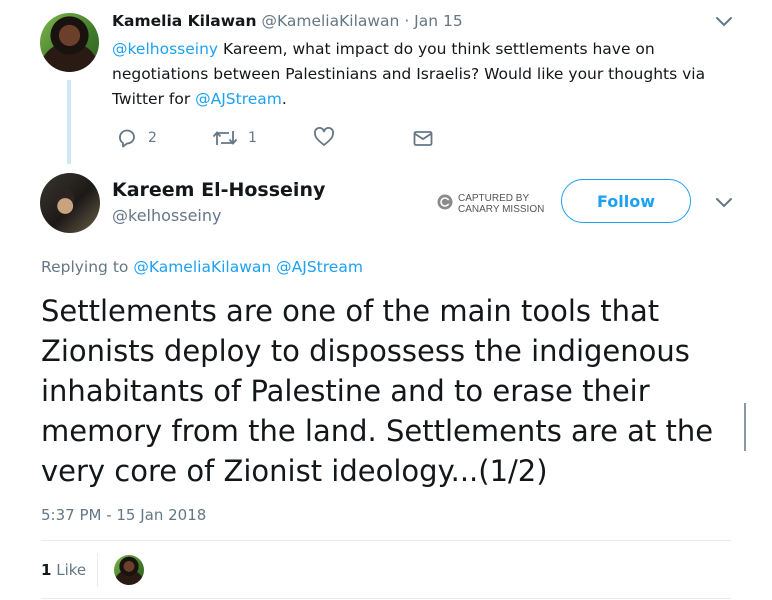  What do you see at coordinates (97, 570) in the screenshot?
I see `stats-separator` at bounding box center [97, 570].